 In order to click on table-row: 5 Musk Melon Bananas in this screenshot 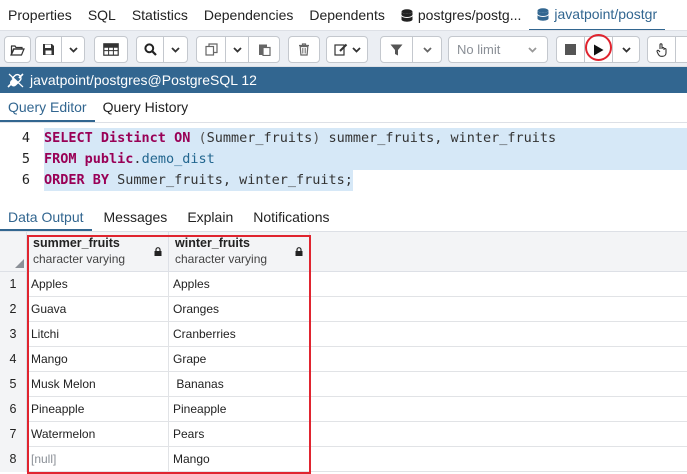, I will do `click(343, 384)`.